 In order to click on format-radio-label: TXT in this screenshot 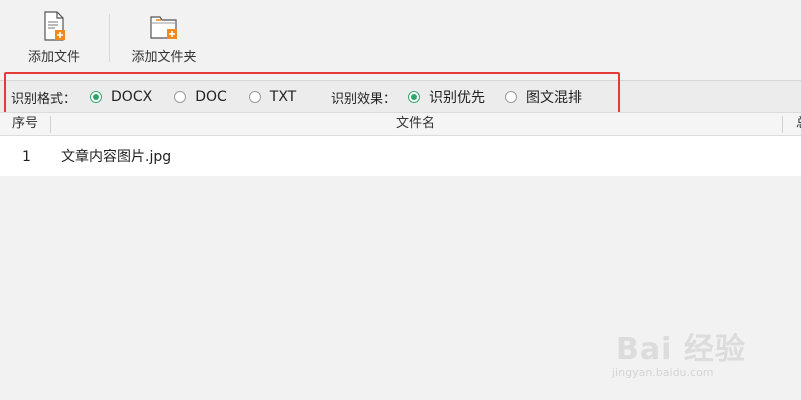, I will do `click(283, 97)`.